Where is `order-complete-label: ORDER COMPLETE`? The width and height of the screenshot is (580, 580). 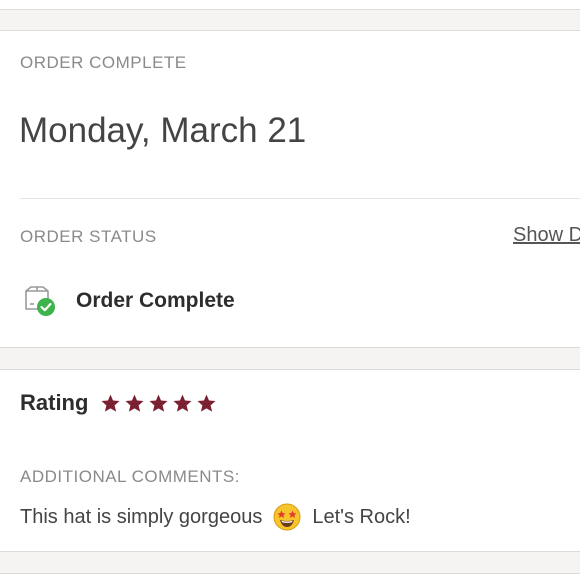
order-complete-label: ORDER COMPLETE is located at coordinates (103, 62).